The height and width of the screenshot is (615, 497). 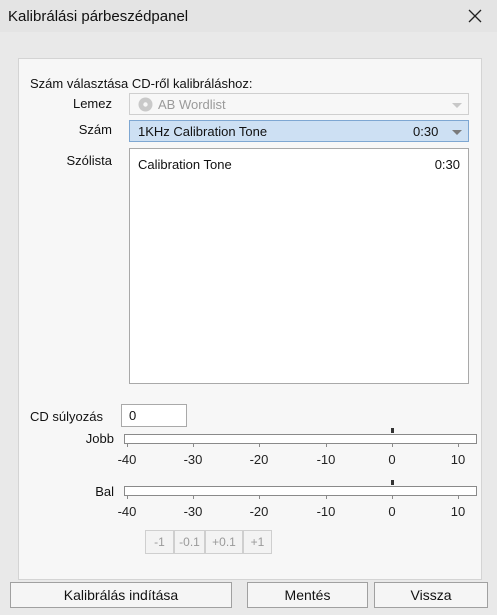 What do you see at coordinates (300, 439) in the screenshot?
I see `right-level-meter` at bounding box center [300, 439].